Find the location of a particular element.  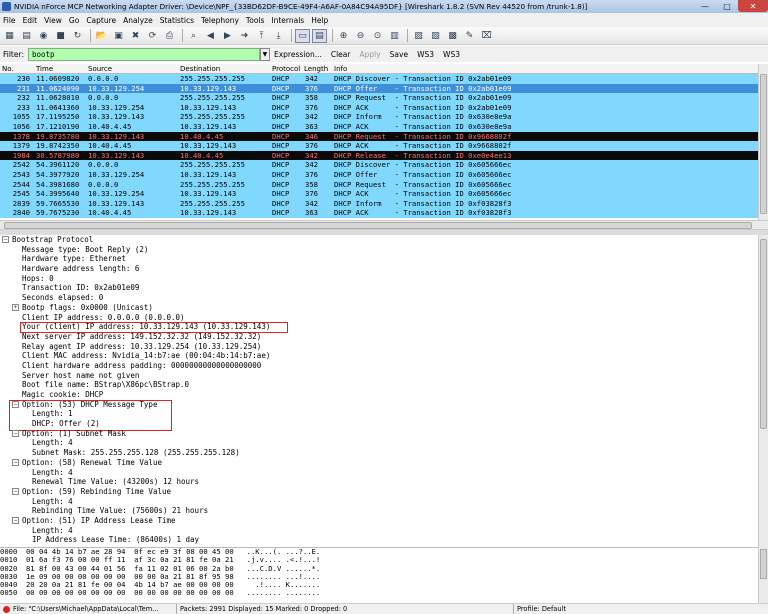

capture-options-icon: ▤ is located at coordinates (26, 36).